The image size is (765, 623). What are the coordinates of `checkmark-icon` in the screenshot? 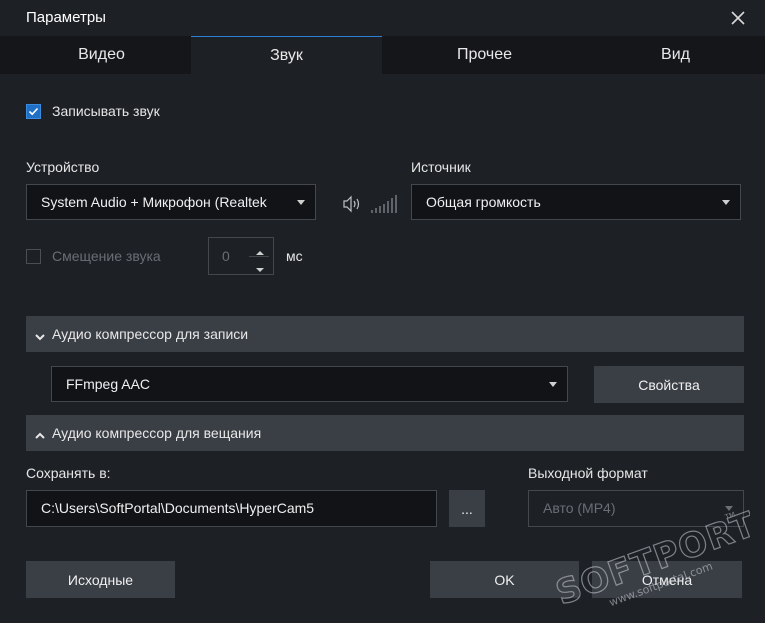 It's located at (33, 111).